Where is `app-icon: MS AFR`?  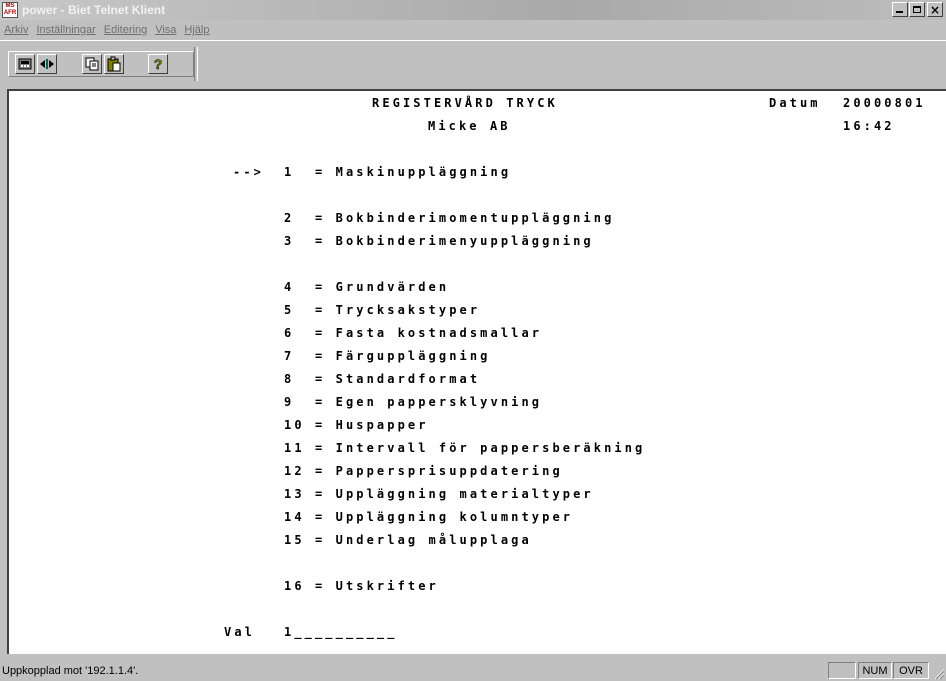
app-icon: MS AFR is located at coordinates (10, 10).